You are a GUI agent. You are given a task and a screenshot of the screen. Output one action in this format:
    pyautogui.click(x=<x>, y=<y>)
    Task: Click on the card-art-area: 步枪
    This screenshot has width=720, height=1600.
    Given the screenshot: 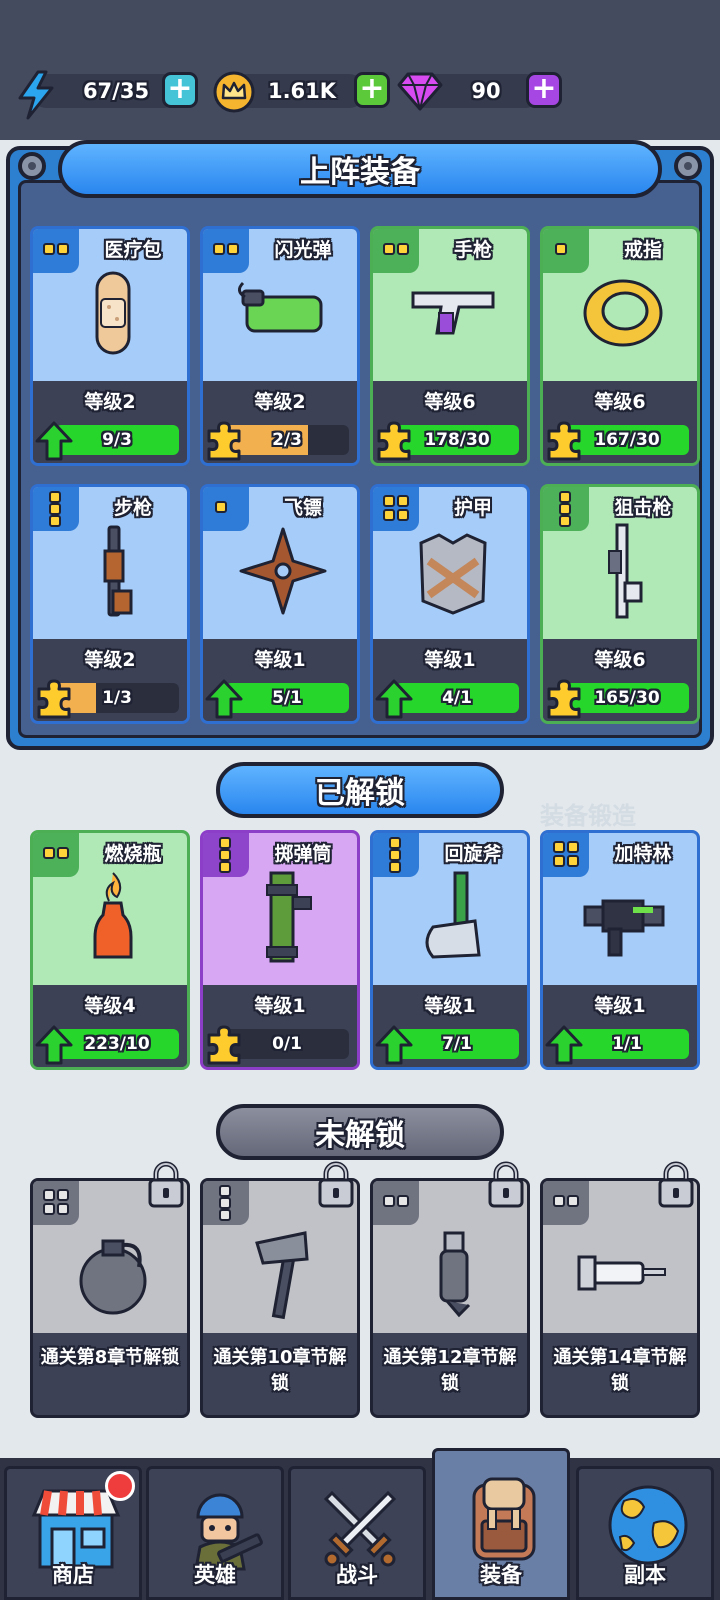 What is the action you would take?
    pyautogui.click(x=110, y=563)
    